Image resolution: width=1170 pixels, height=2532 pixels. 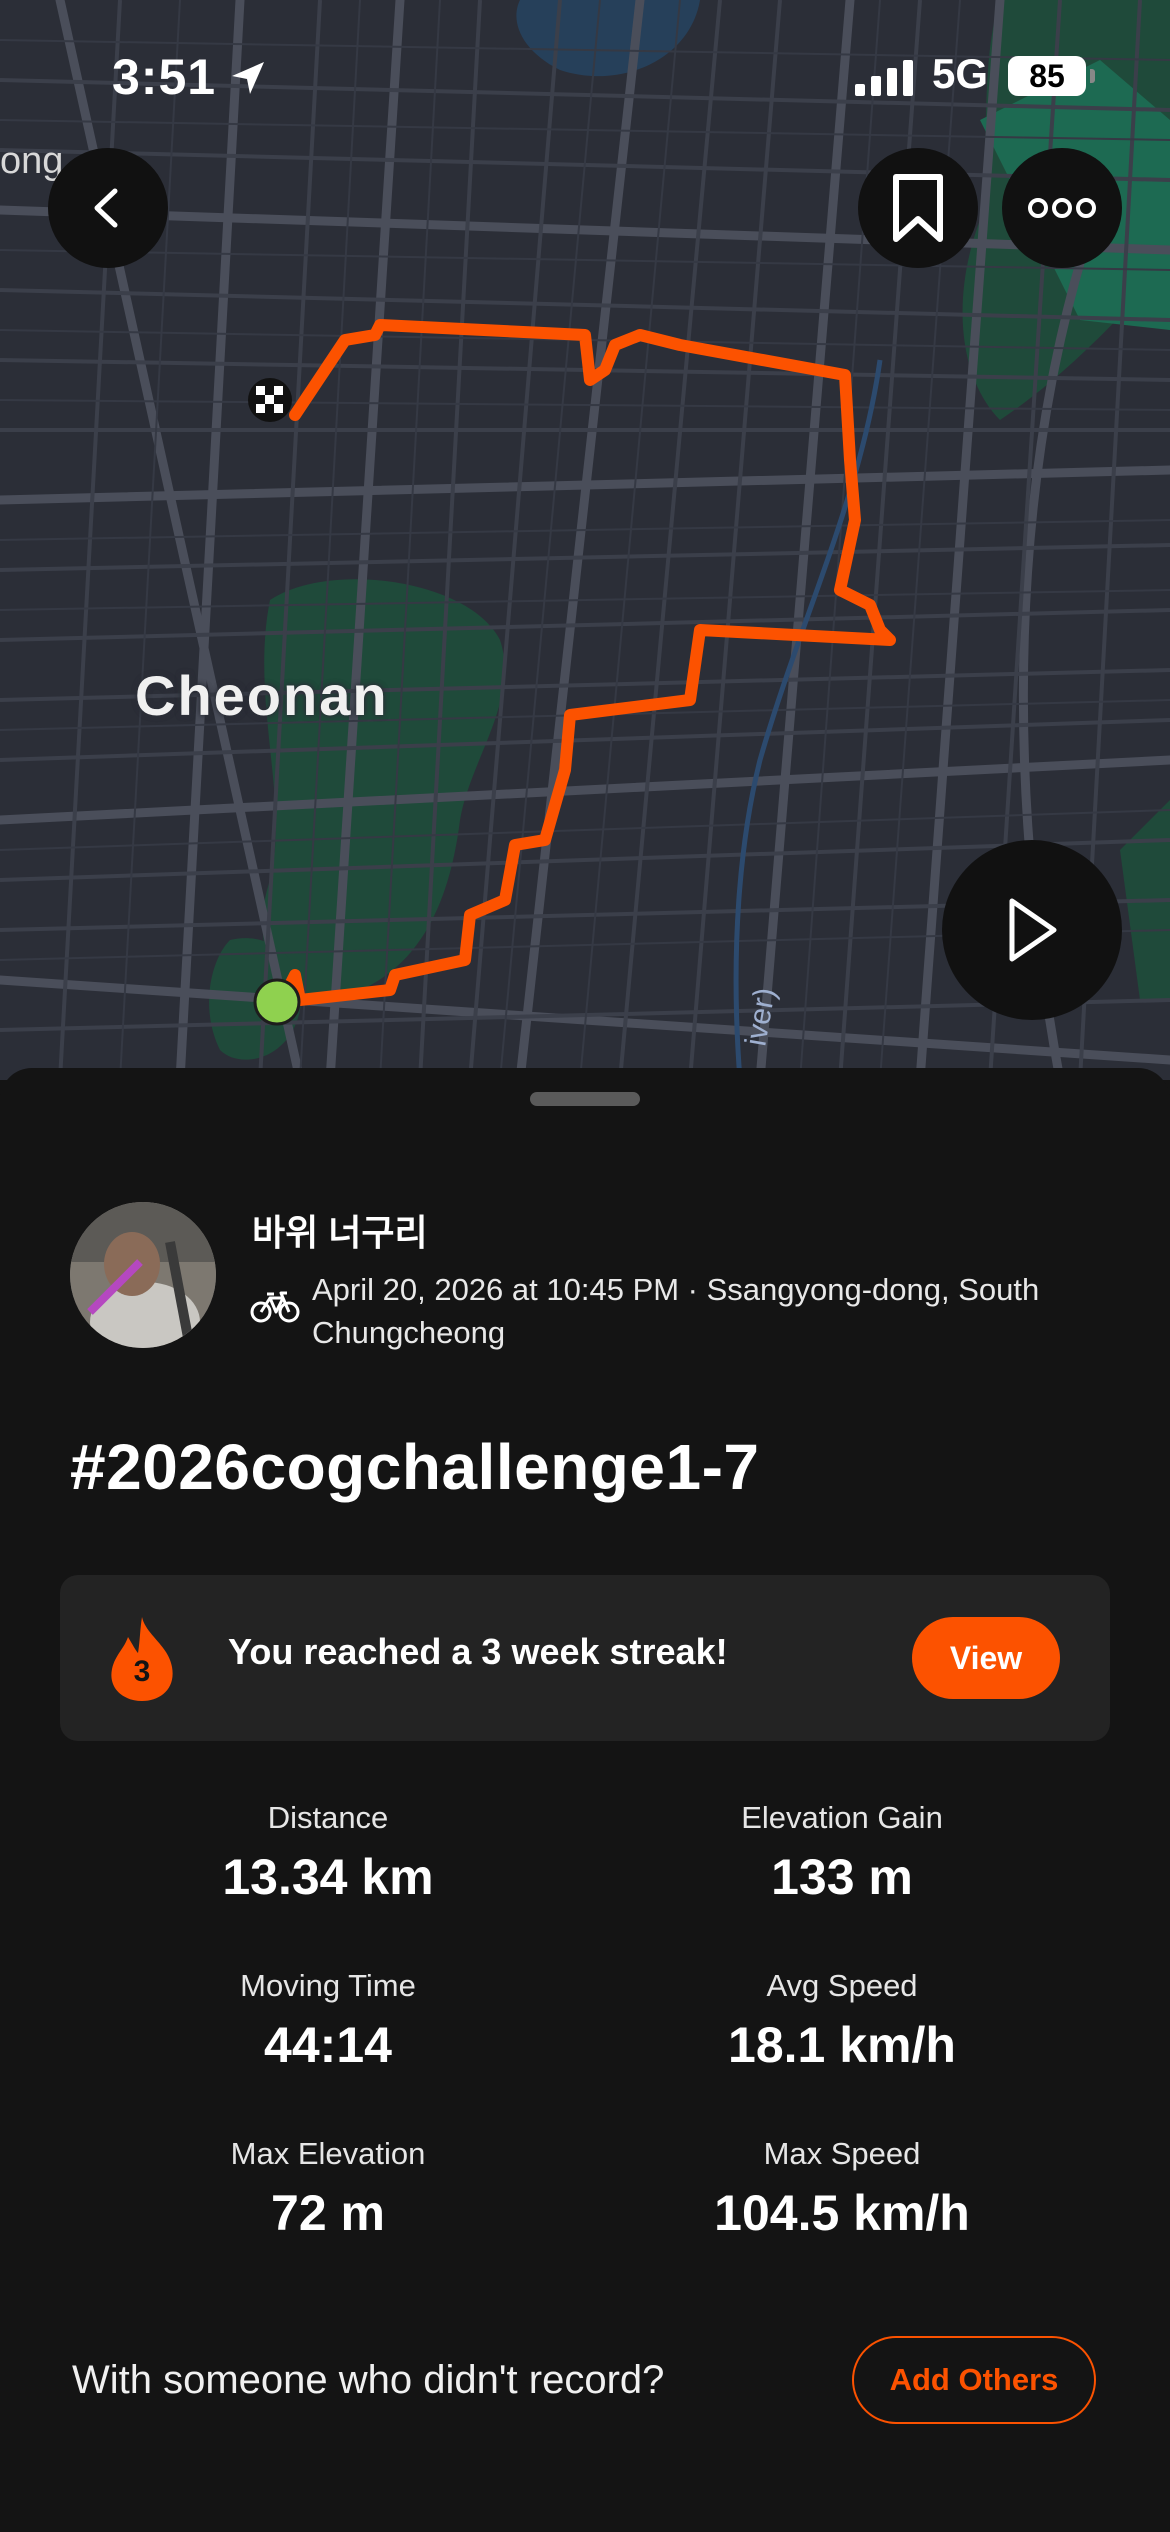 I want to click on battery-level: 85, so click(x=1047, y=76).